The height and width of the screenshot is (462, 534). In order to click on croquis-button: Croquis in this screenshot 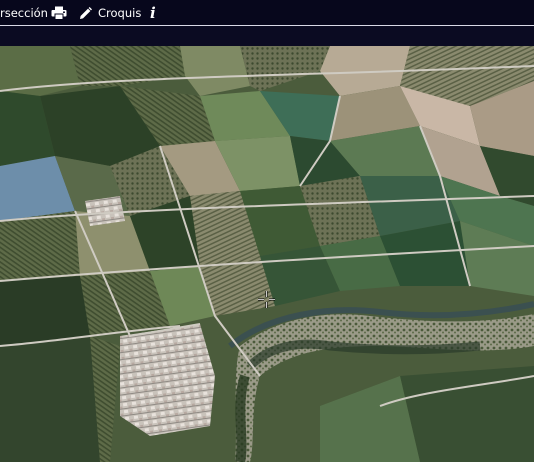, I will do `click(110, 13)`.